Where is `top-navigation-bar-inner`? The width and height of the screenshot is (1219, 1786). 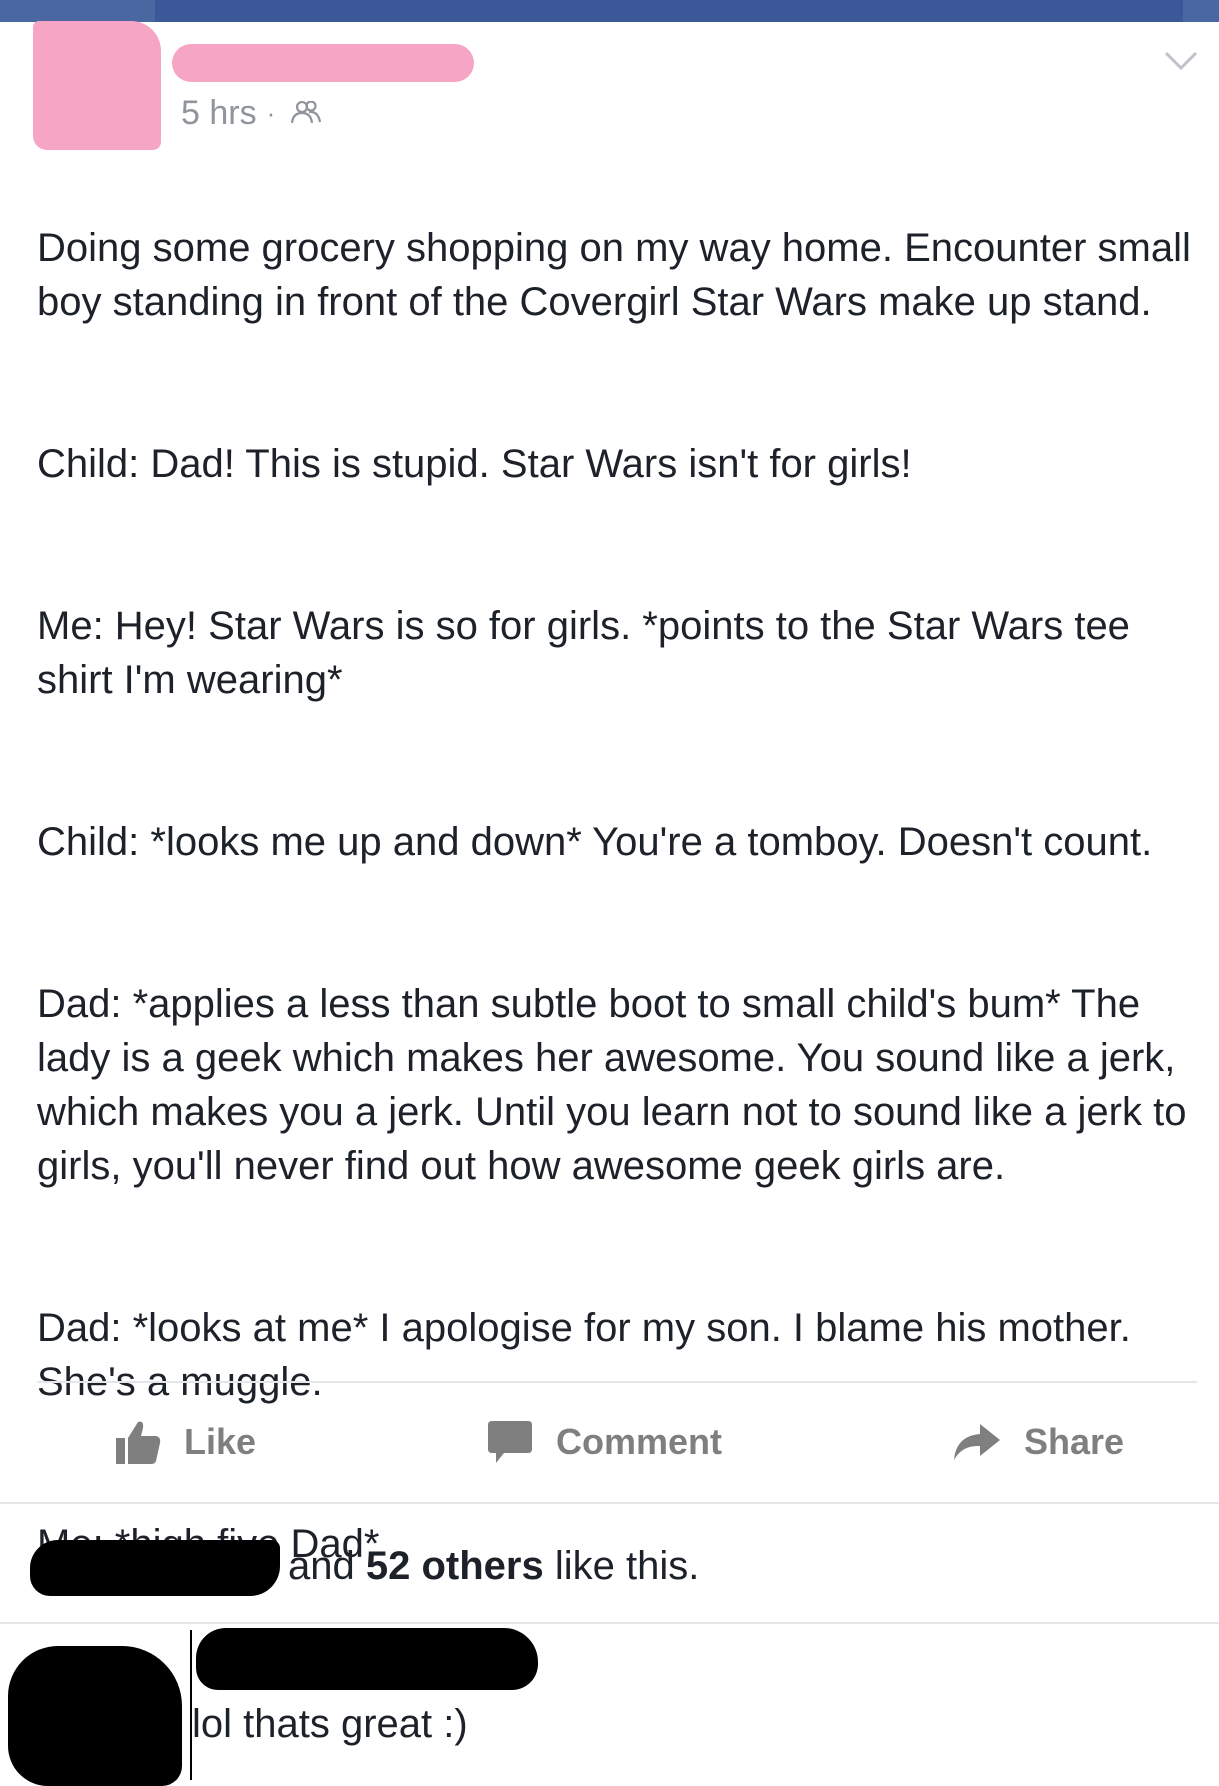
top-navigation-bar-inner is located at coordinates (669, 11).